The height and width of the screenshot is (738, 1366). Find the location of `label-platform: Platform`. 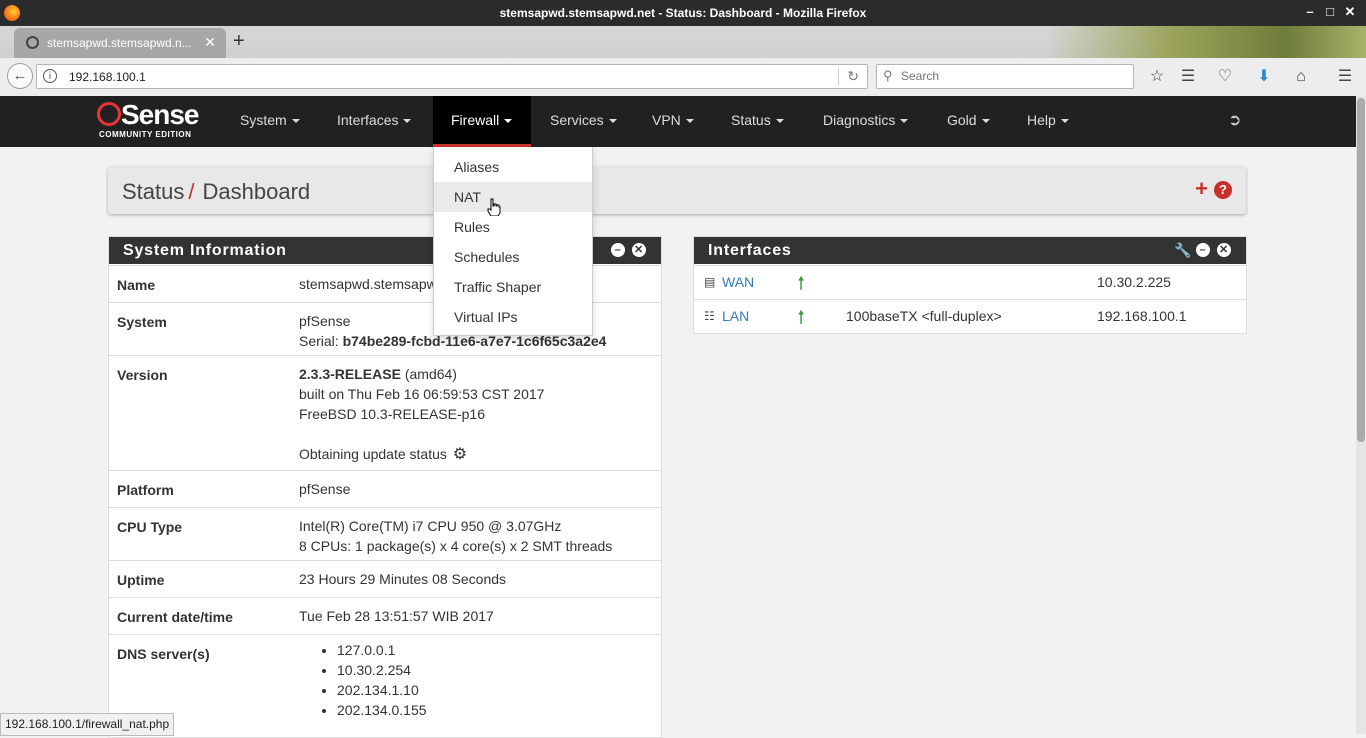

label-platform: Platform is located at coordinates (145, 490).